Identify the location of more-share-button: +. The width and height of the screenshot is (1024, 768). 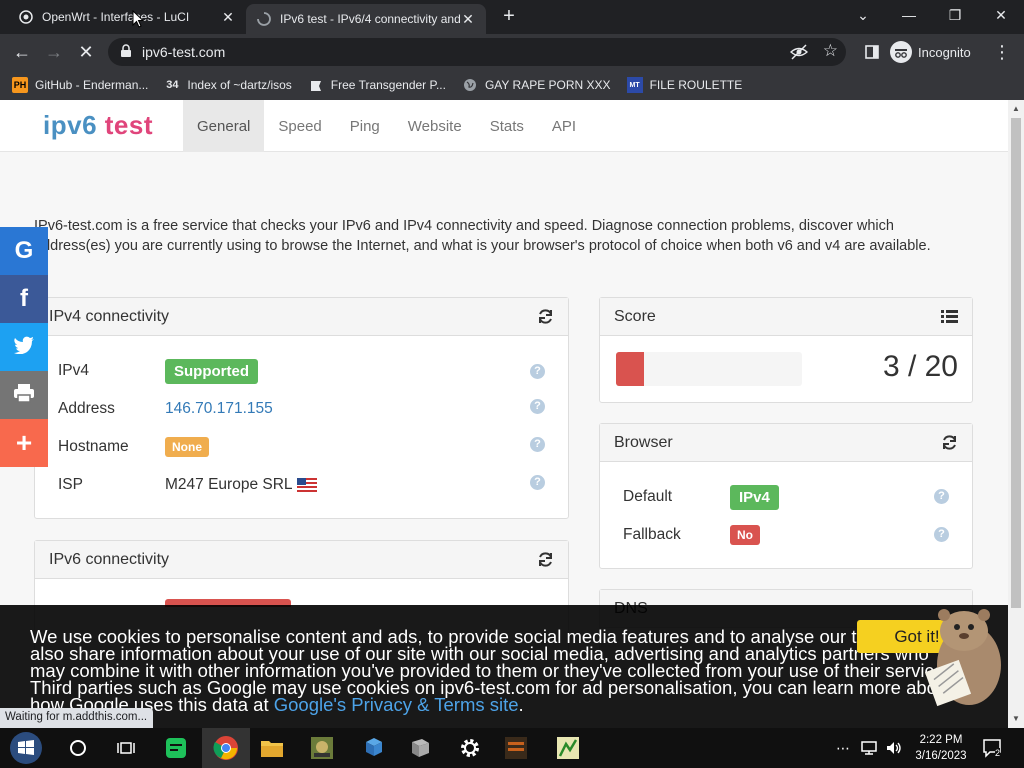
(24, 443).